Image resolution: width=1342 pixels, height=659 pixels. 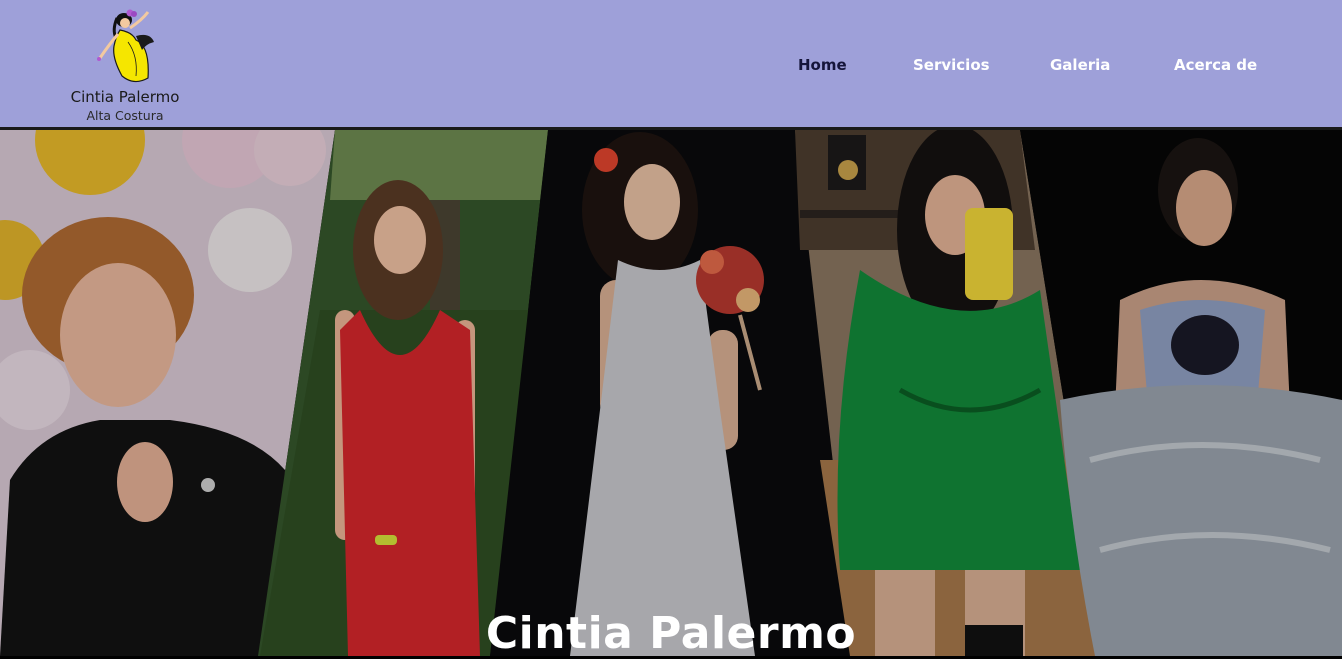 What do you see at coordinates (125, 97) in the screenshot?
I see `brand-name: Cintia Palermo` at bounding box center [125, 97].